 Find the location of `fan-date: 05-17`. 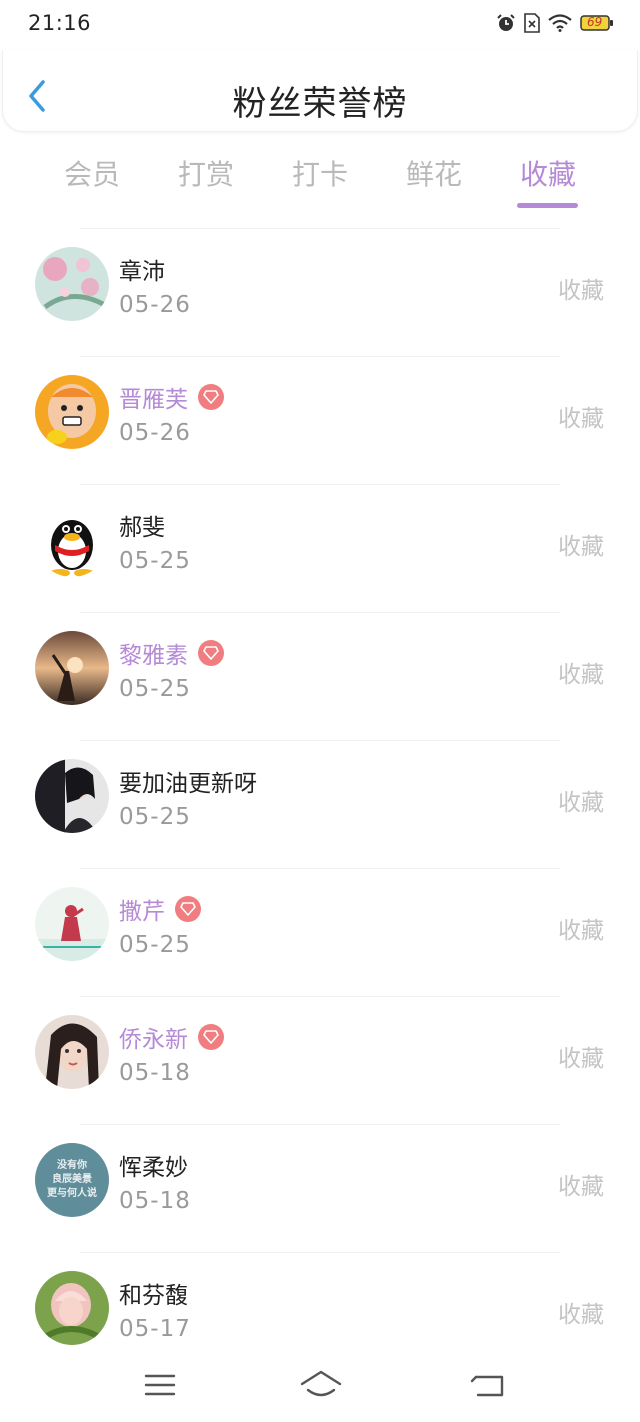

fan-date: 05-17 is located at coordinates (155, 1329).